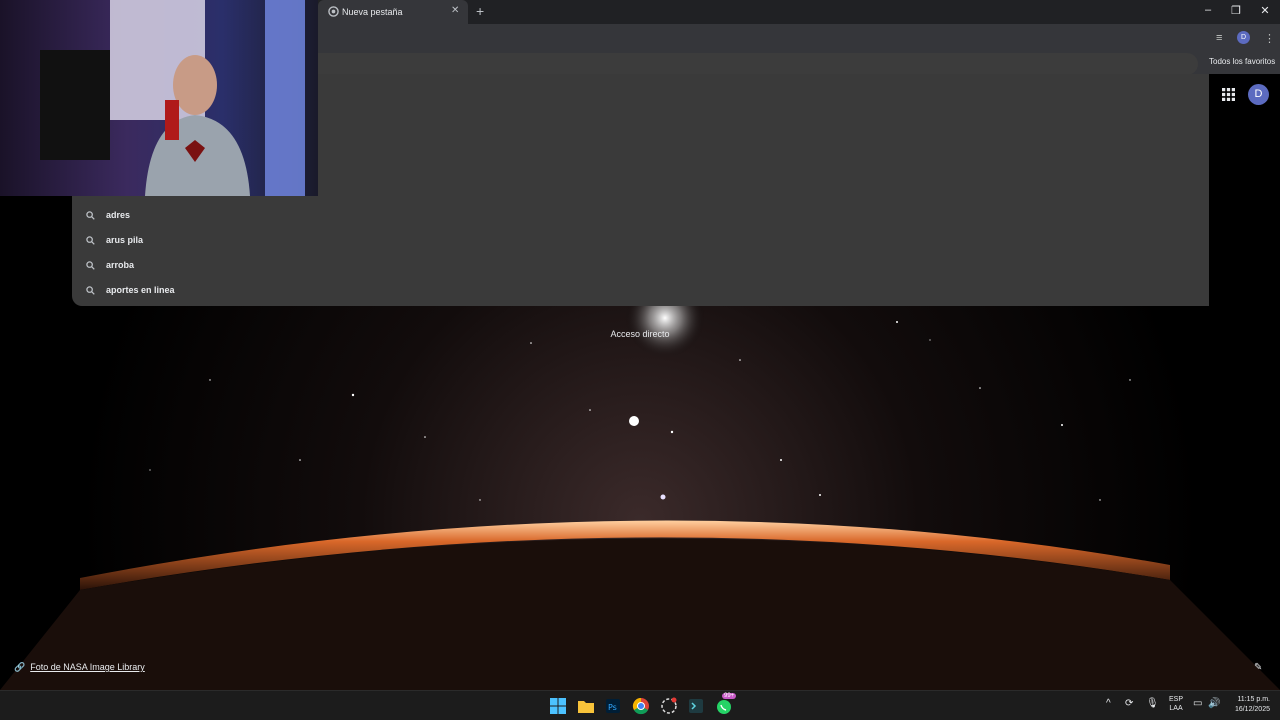 Image resolution: width=1280 pixels, height=720 pixels. Describe the element at coordinates (125, 240) in the screenshot. I see `suggestion-text: arus pila` at that location.